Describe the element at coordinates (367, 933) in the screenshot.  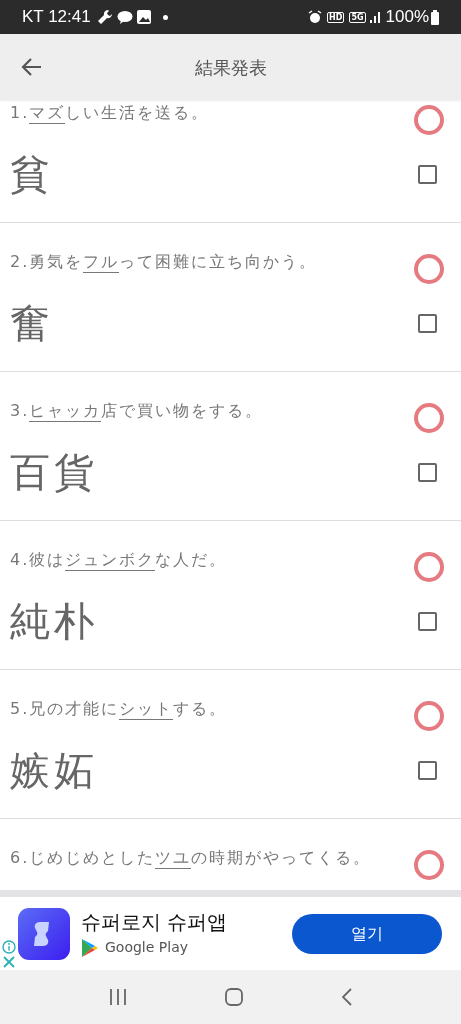
I see `open-button: 열기` at that location.